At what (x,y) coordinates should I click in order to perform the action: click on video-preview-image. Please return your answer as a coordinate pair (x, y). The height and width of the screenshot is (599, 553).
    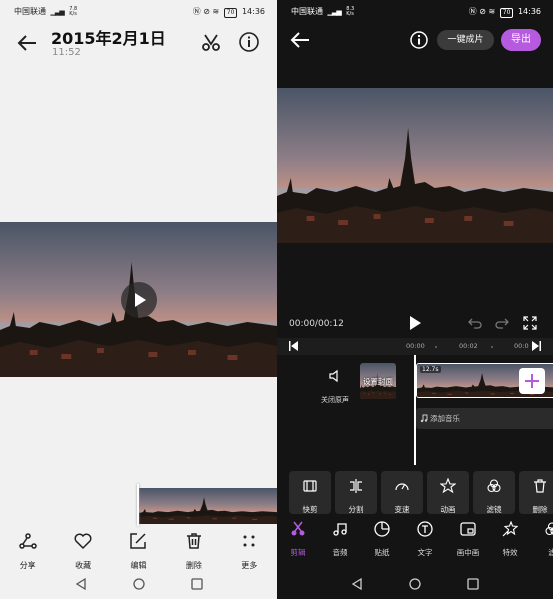
    Looking at the image, I should click on (415, 165).